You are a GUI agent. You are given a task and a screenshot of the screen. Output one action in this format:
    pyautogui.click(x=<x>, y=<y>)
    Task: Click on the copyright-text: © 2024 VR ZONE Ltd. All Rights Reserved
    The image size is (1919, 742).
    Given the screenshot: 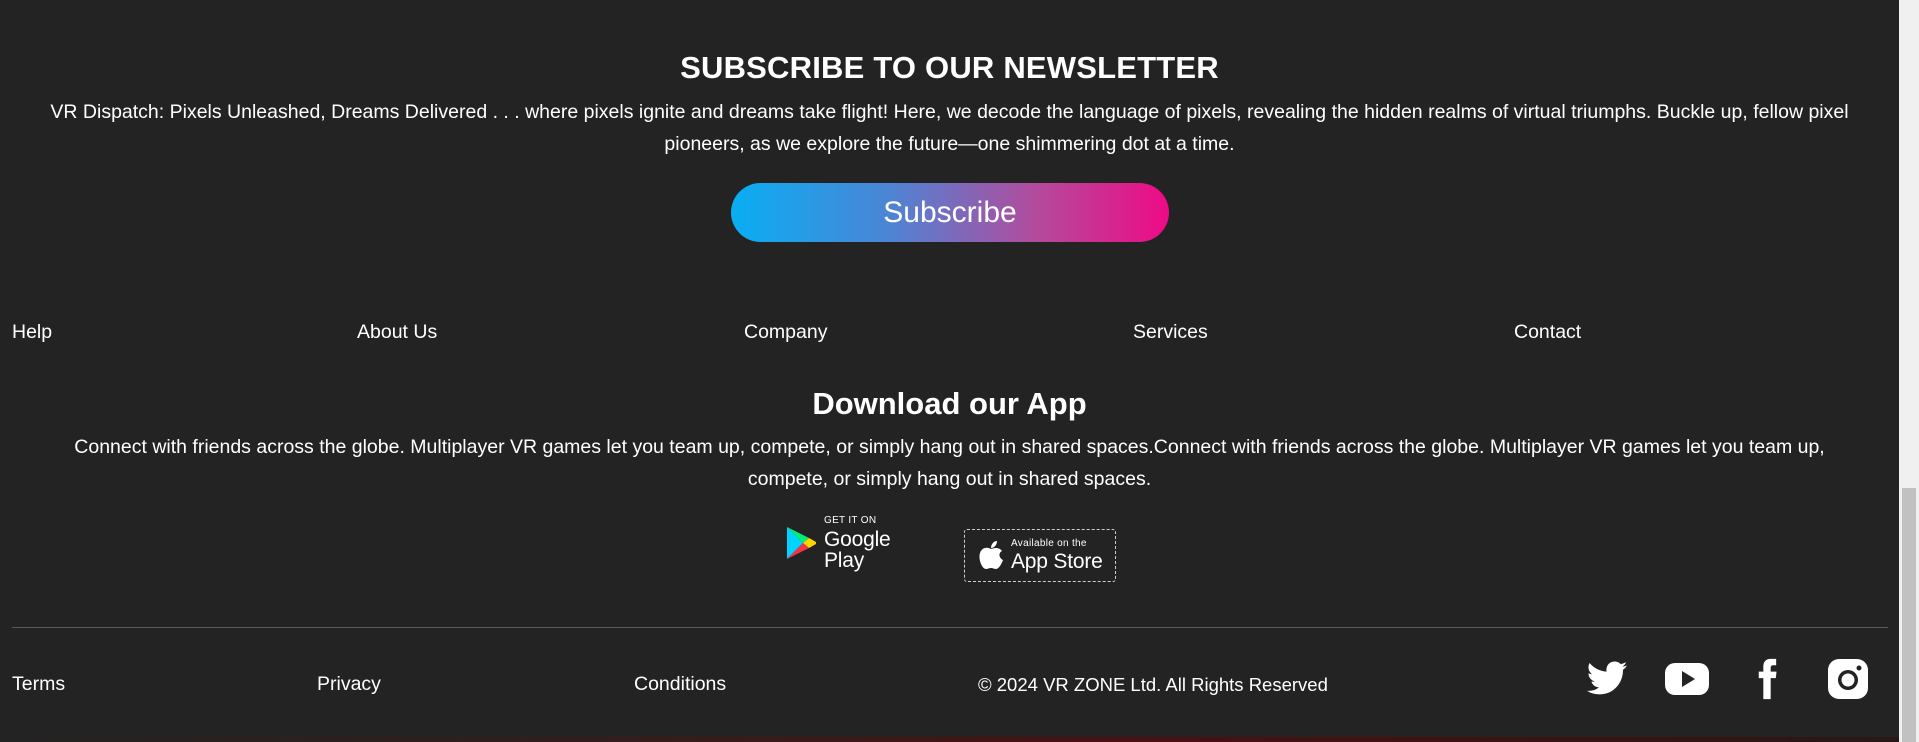 What is the action you would take?
    pyautogui.click(x=1153, y=684)
    